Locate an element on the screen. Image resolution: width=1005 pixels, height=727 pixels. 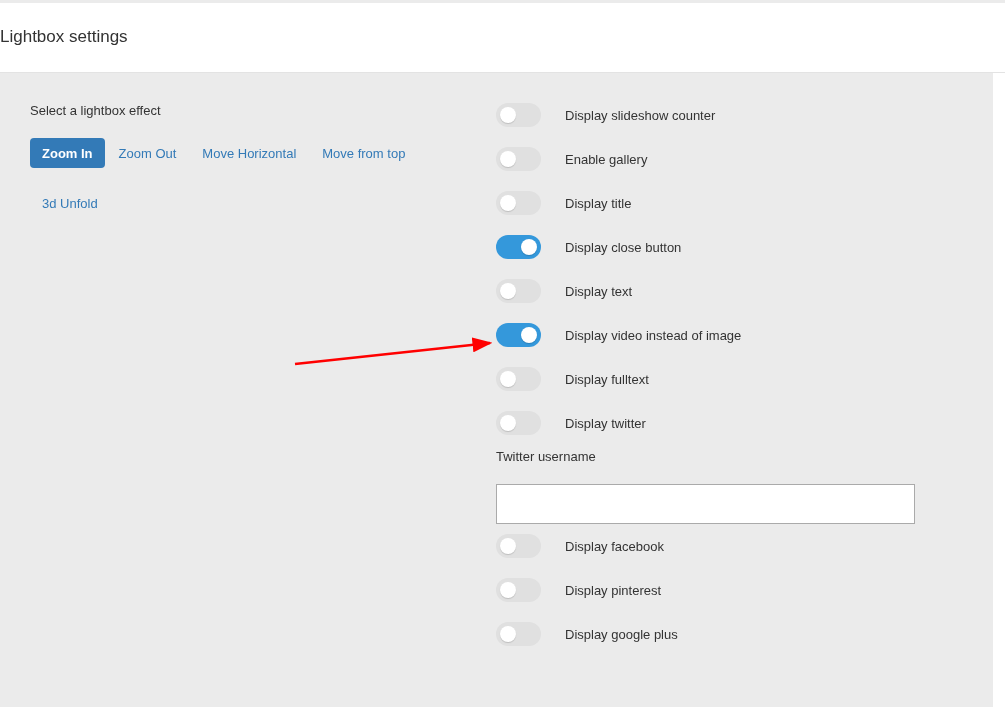
toggle-label: Display pinterest is located at coordinates (613, 590).